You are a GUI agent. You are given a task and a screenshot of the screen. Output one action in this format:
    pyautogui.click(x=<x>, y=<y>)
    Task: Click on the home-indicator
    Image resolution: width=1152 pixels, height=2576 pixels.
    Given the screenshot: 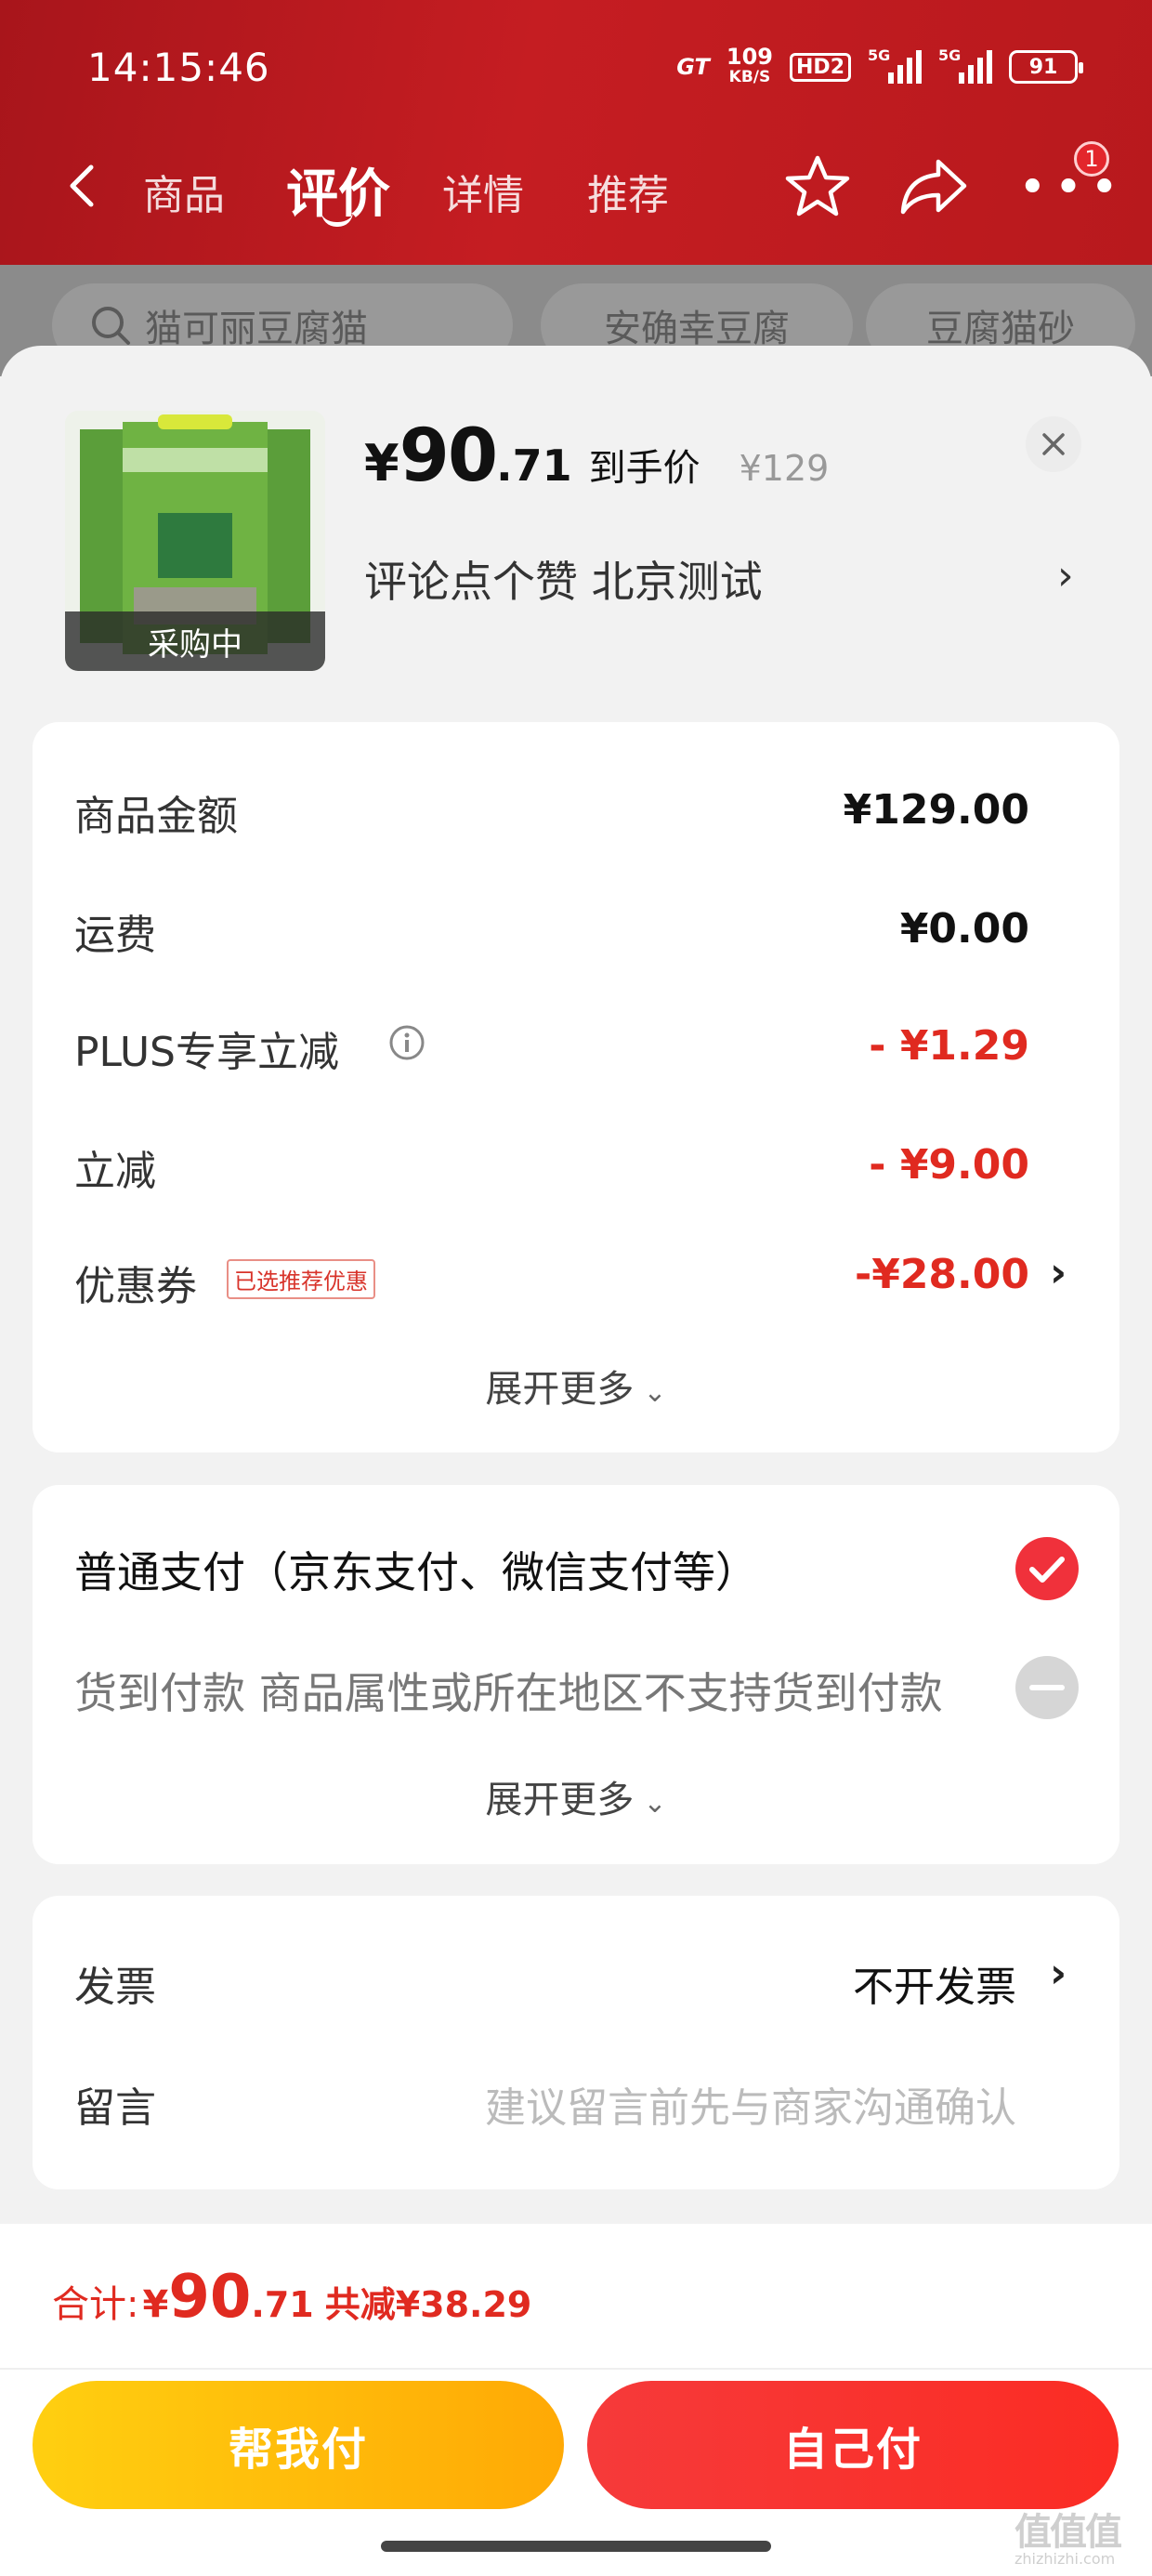 What is the action you would take?
    pyautogui.click(x=576, y=2546)
    